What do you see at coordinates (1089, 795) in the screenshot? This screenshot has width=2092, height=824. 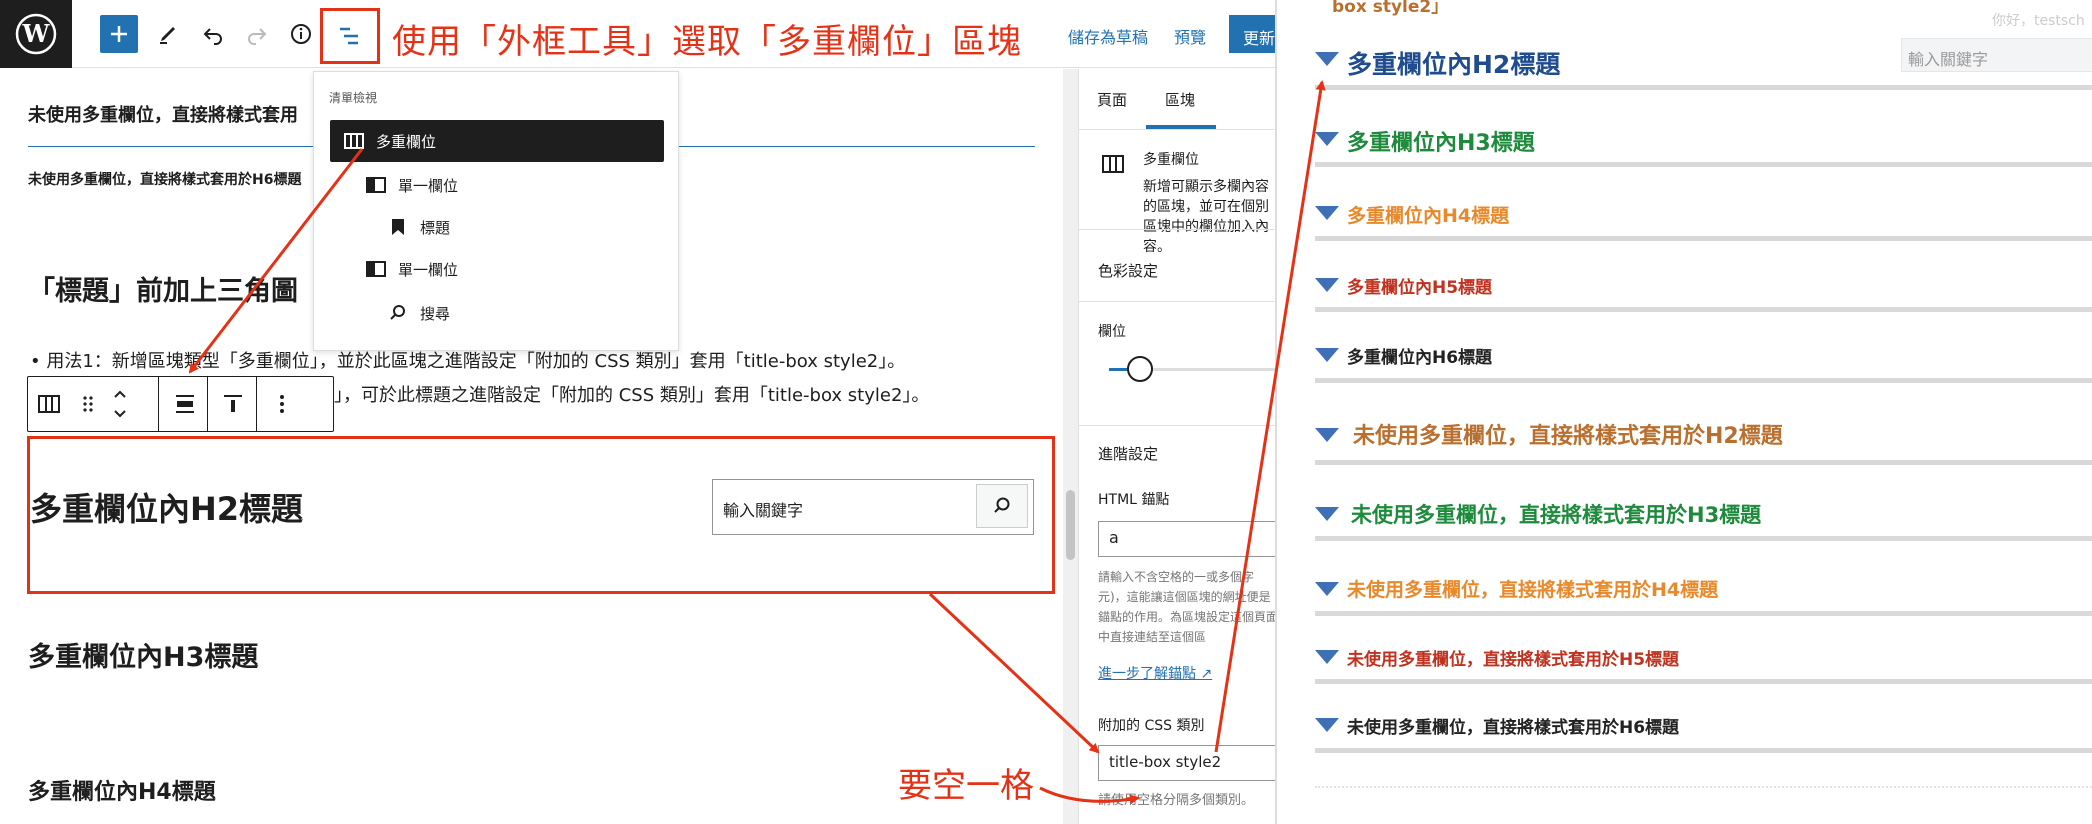 I see `arrow-space-note` at bounding box center [1089, 795].